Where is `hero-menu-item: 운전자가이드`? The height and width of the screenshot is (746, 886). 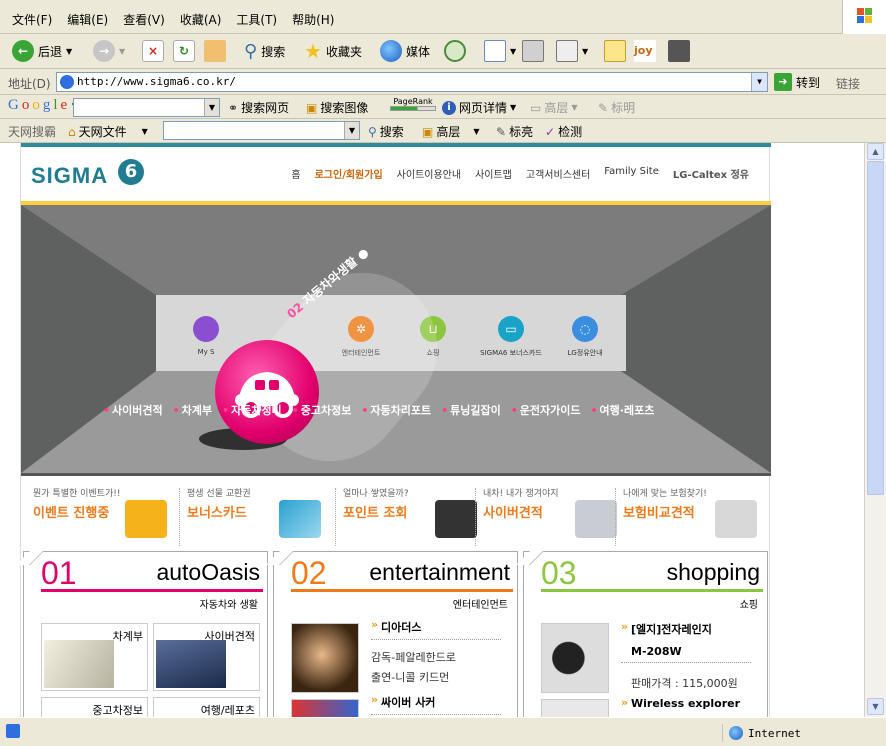
hero-menu-item: 운전자가이드 is located at coordinates (546, 410).